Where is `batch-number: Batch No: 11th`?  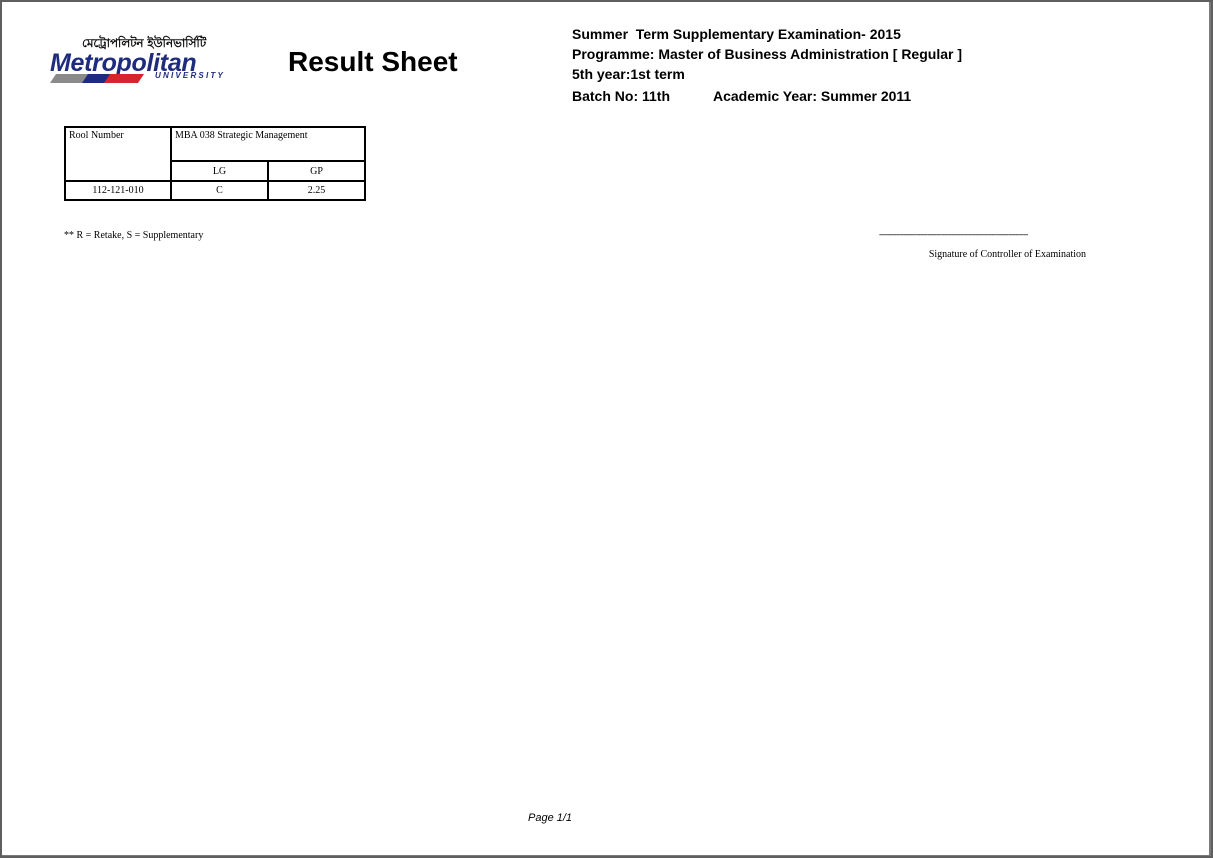 batch-number: Batch No: 11th is located at coordinates (621, 96).